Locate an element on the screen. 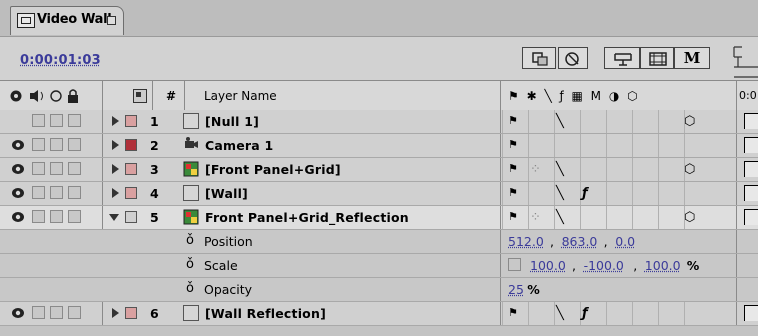 The height and width of the screenshot is (336, 758). property-value: 863.0 is located at coordinates (580, 241).